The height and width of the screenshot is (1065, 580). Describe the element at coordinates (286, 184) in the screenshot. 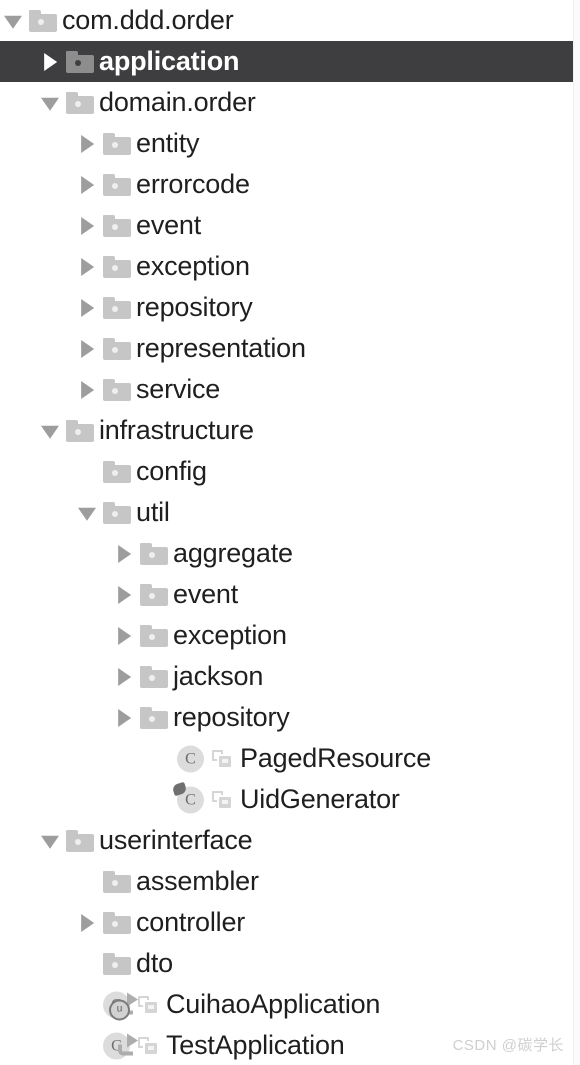

I see `tree-row: errorcode` at that location.